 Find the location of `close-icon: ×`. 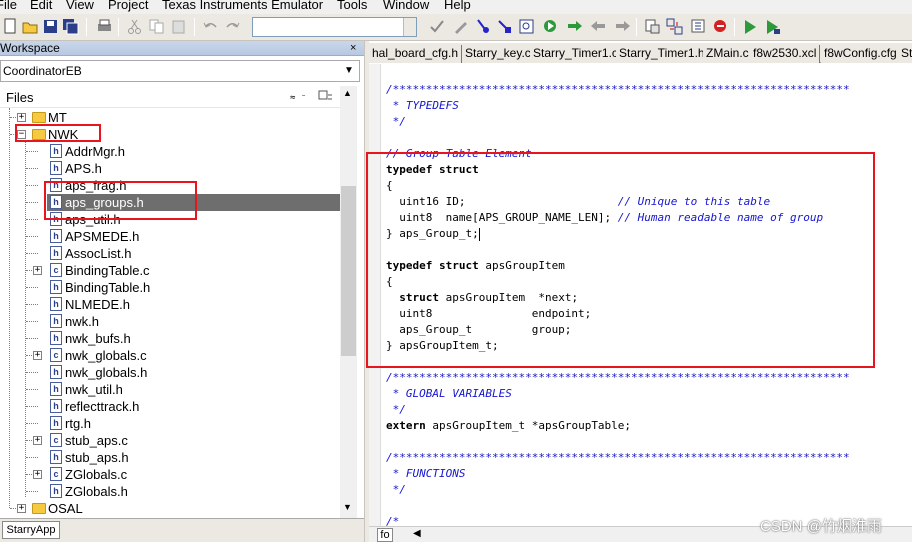

close-icon: × is located at coordinates (353, 48).